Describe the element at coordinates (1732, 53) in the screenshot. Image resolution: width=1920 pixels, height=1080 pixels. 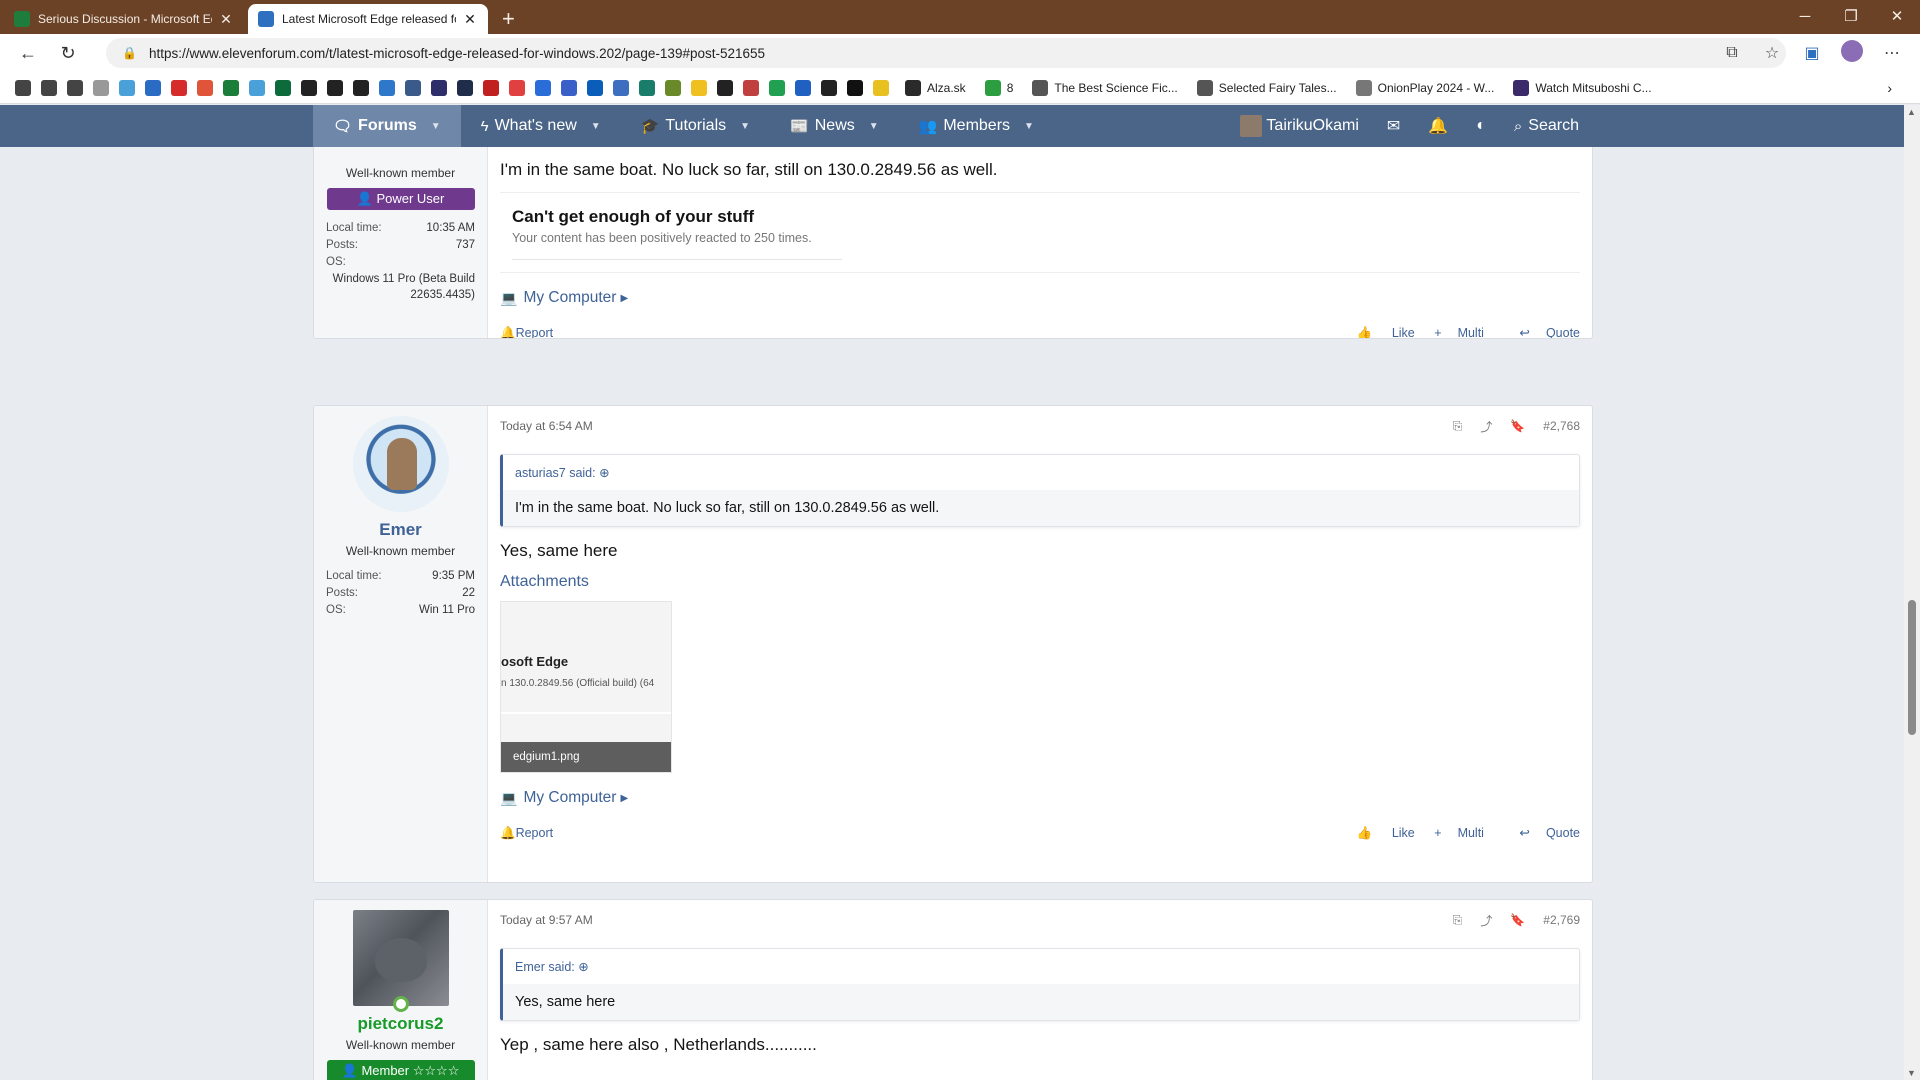
I see `split-screen-icon: ⧉` at that location.